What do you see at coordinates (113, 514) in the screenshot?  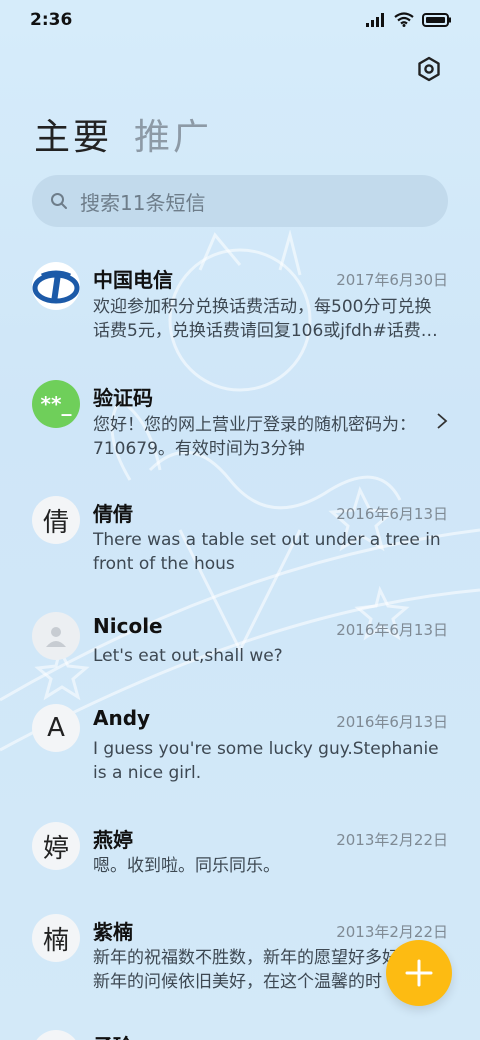 I see `contact-name: 倩倩` at bounding box center [113, 514].